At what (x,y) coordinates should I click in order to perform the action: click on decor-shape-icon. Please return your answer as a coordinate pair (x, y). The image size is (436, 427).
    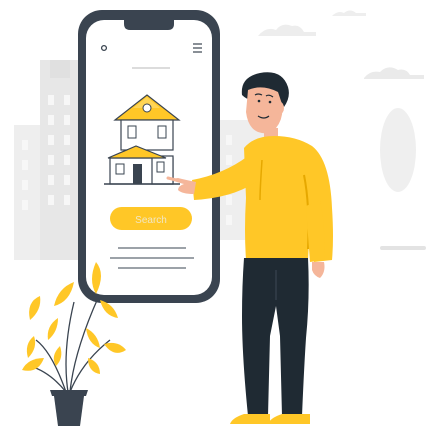
    Looking at the image, I should click on (403, 179).